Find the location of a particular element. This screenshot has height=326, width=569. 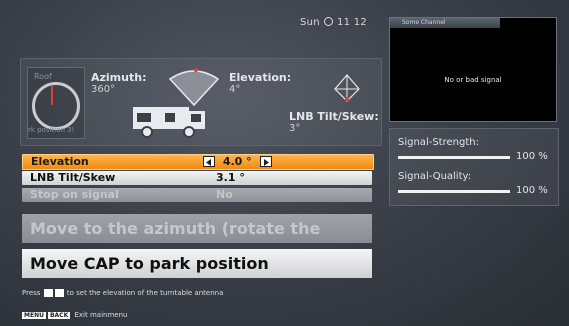

elevation-label: Elevation: is located at coordinates (260, 77).